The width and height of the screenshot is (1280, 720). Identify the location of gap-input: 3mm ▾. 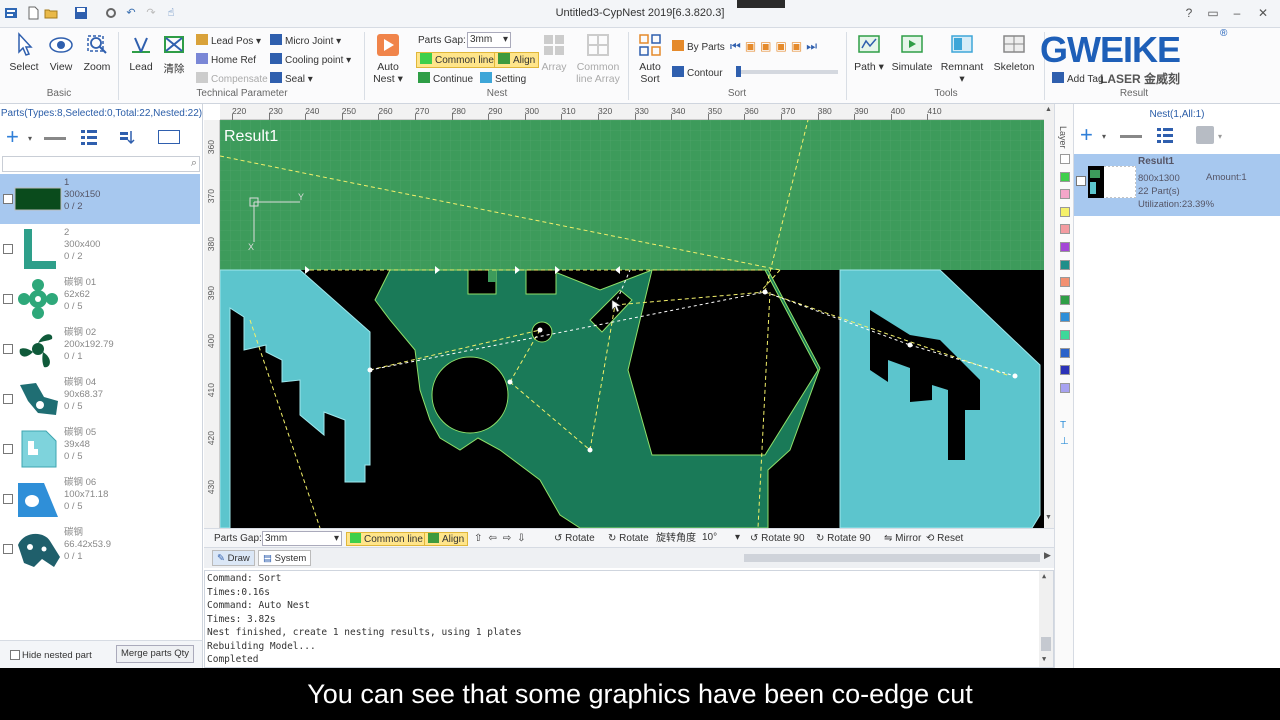
(302, 538).